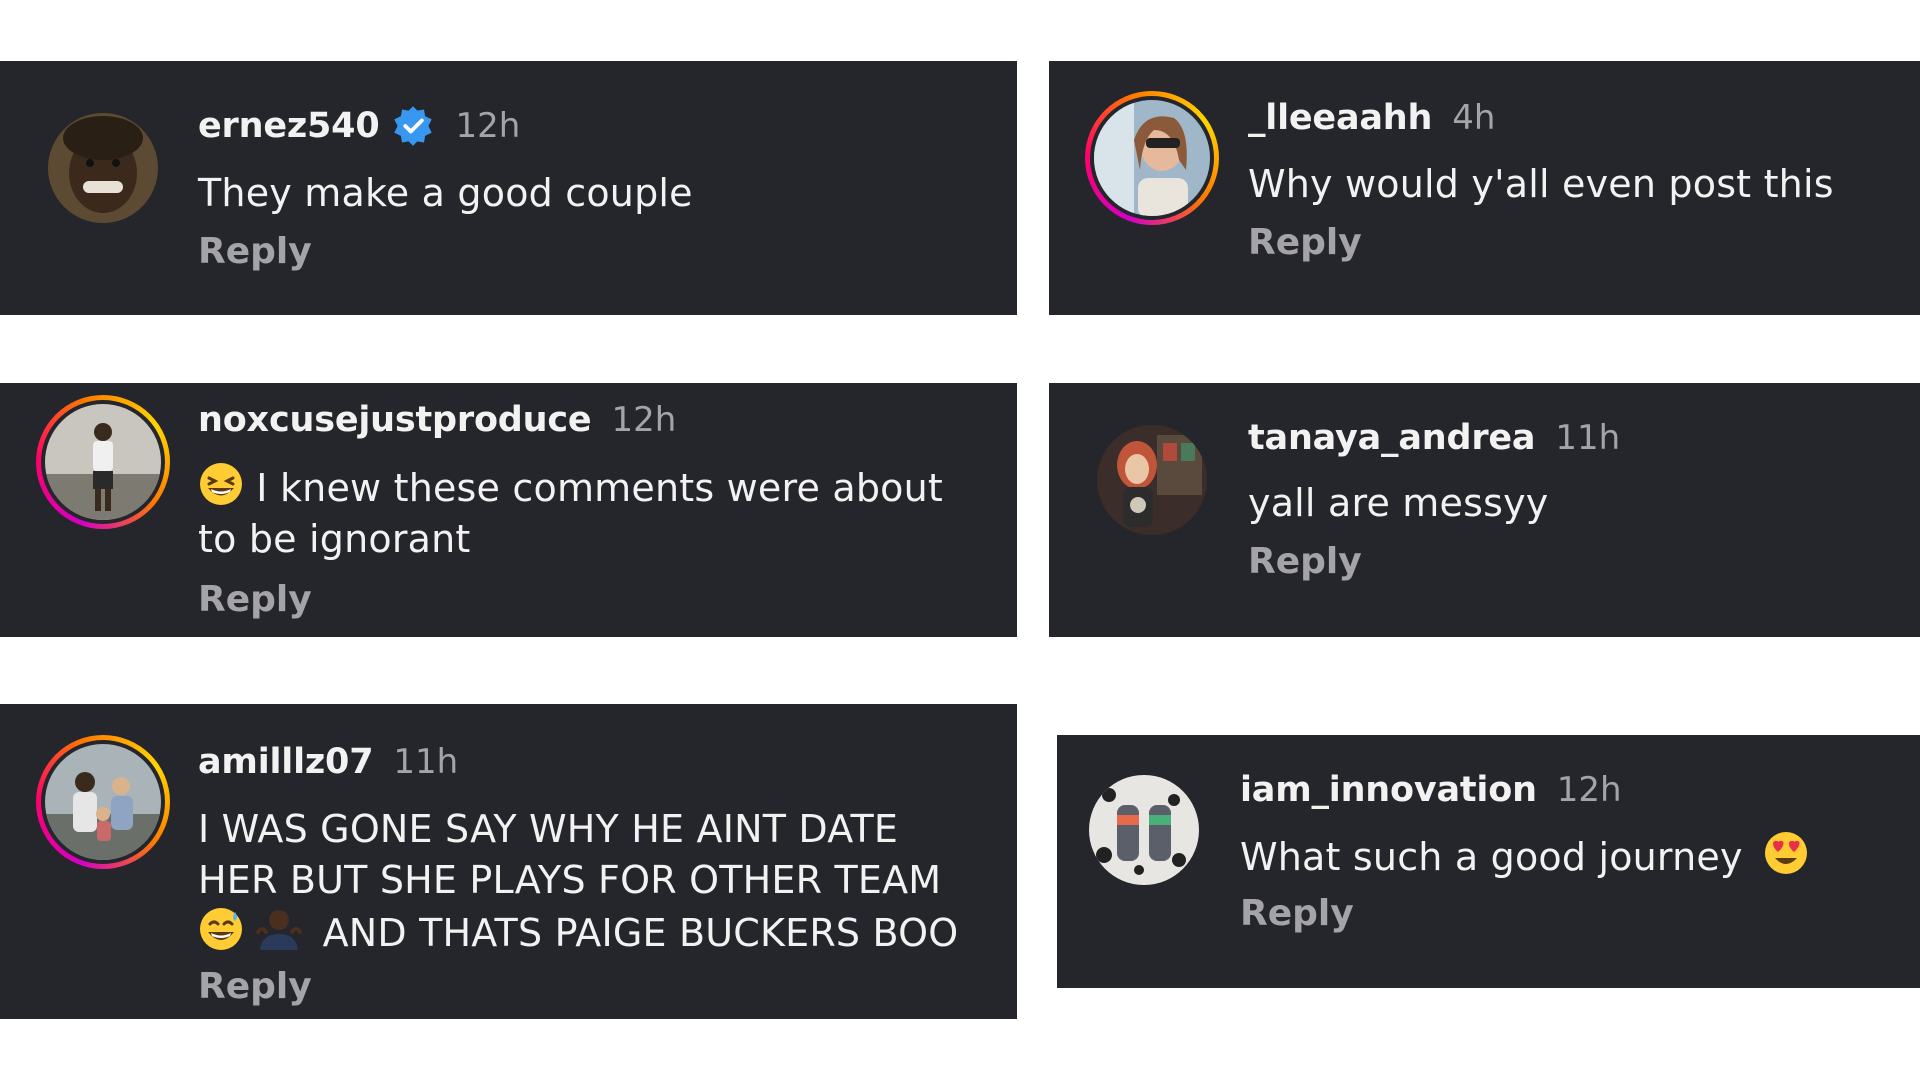 The image size is (1920, 1080). What do you see at coordinates (413, 126) in the screenshot?
I see `verified-badge-icon` at bounding box center [413, 126].